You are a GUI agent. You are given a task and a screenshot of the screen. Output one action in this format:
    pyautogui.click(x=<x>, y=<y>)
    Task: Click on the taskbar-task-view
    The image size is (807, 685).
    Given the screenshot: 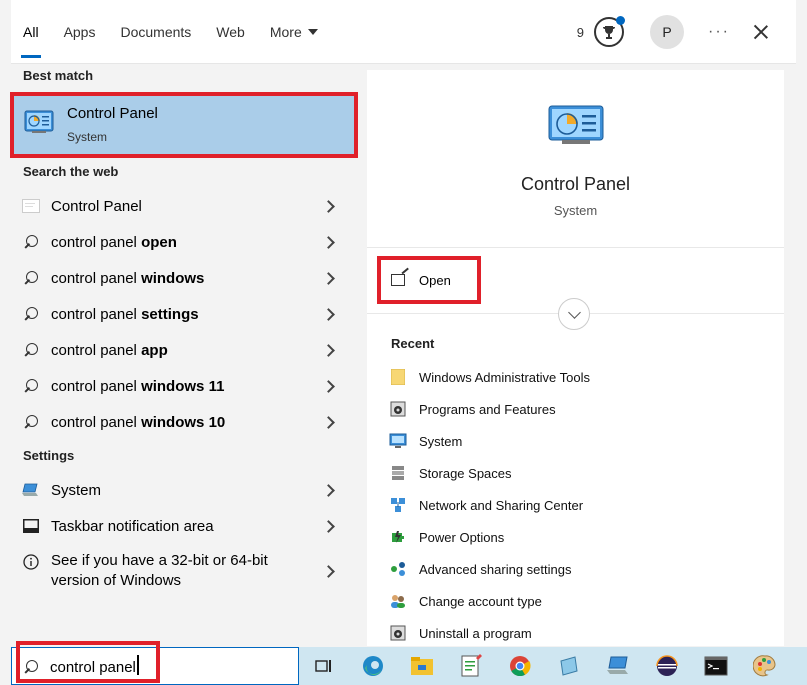 What is the action you would take?
    pyautogui.click(x=323, y=666)
    